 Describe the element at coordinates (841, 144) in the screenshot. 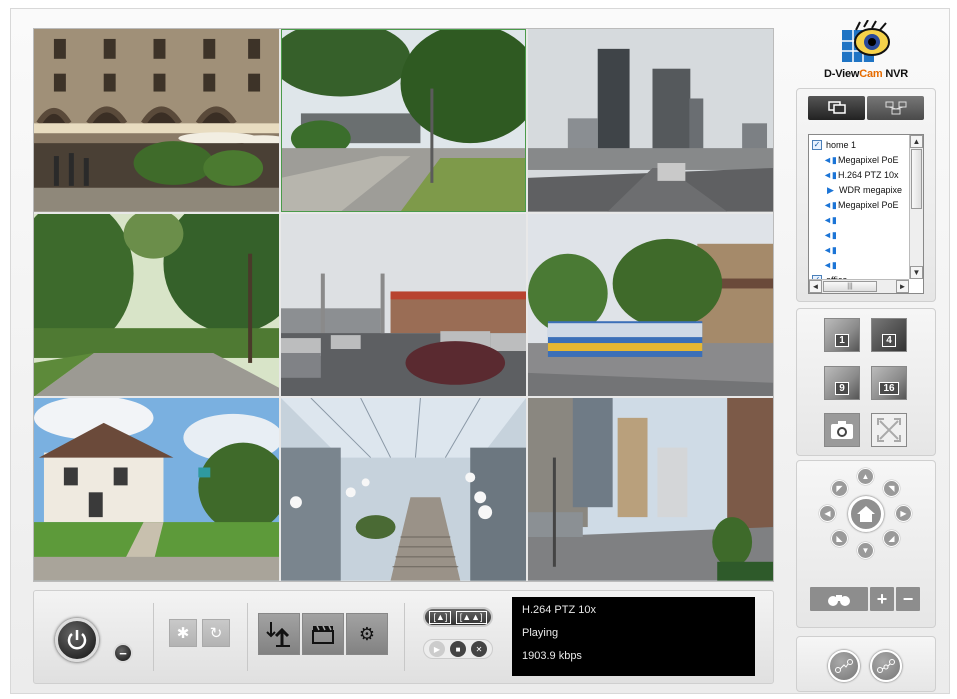

I see `group-label: home 1` at that location.